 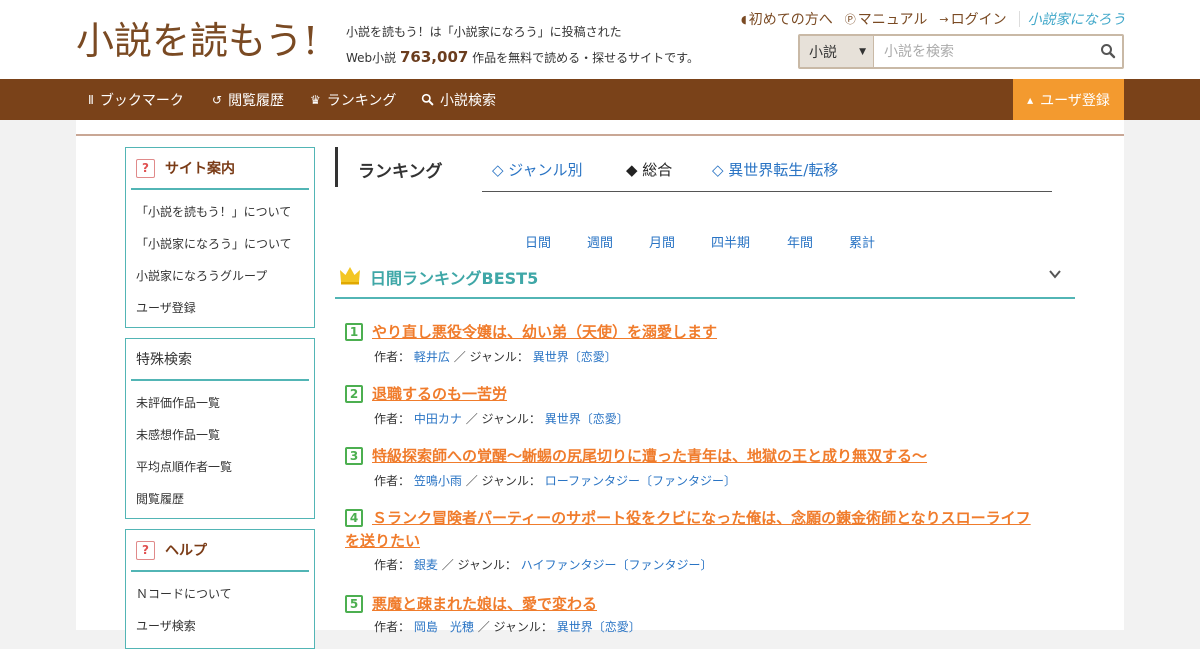 What do you see at coordinates (434, 57) in the screenshot?
I see `work-count: 763,007` at bounding box center [434, 57].